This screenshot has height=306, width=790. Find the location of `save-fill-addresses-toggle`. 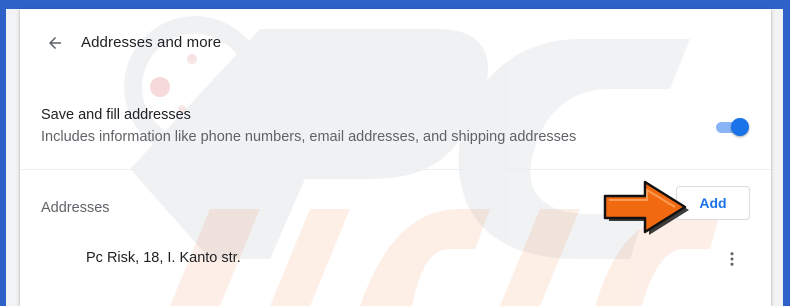

save-fill-addresses-toggle is located at coordinates (732, 127).